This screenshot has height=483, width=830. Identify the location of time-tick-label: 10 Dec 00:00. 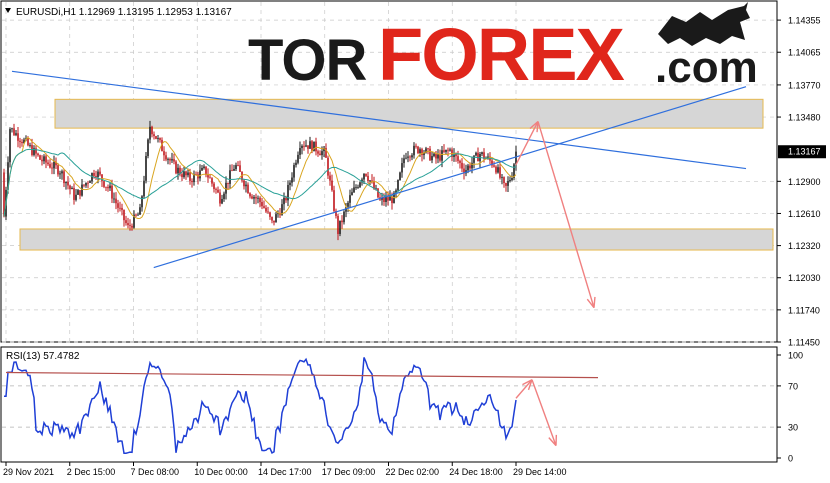
(221, 472).